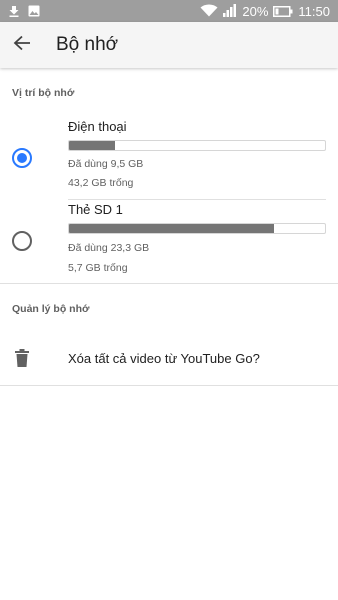 This screenshot has height=600, width=338. What do you see at coordinates (230, 11) in the screenshot?
I see `signal-icon` at bounding box center [230, 11].